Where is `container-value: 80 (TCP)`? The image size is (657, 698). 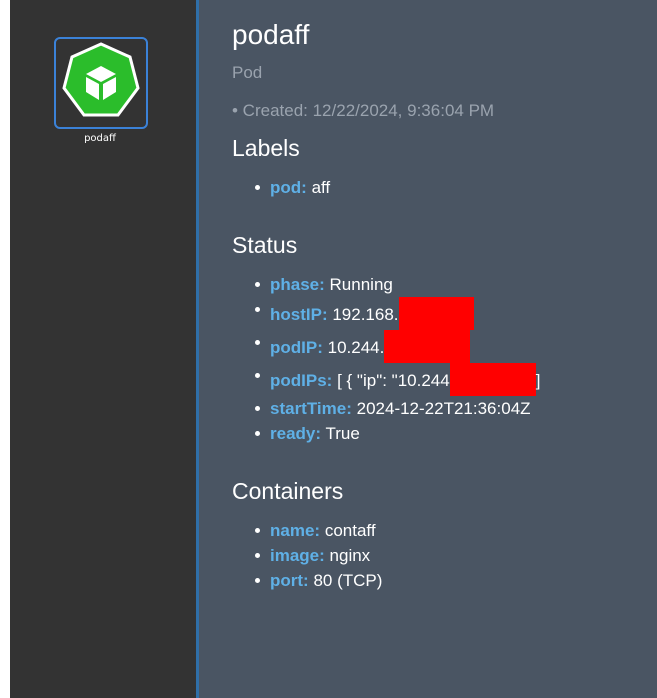
container-value: 80 (TCP) is located at coordinates (348, 580).